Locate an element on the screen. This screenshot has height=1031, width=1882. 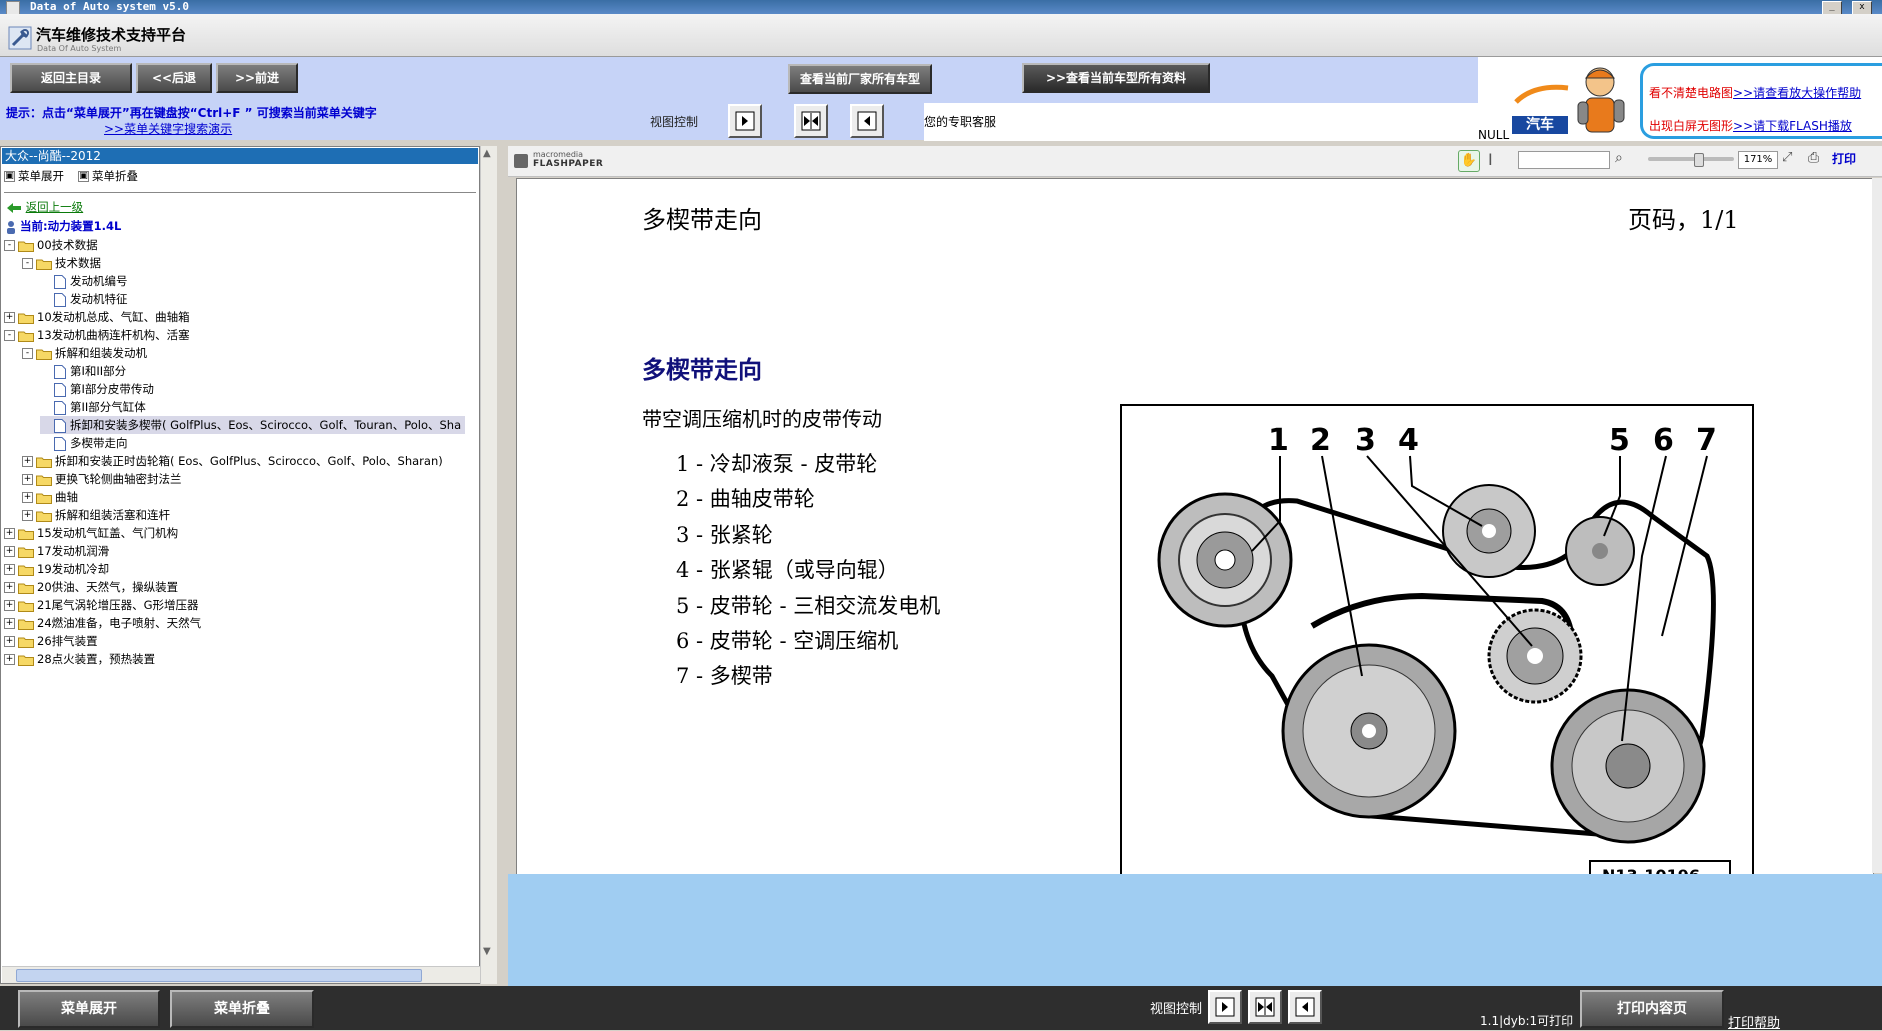
print-content-button: 打印内容页 is located at coordinates (1652, 1009).